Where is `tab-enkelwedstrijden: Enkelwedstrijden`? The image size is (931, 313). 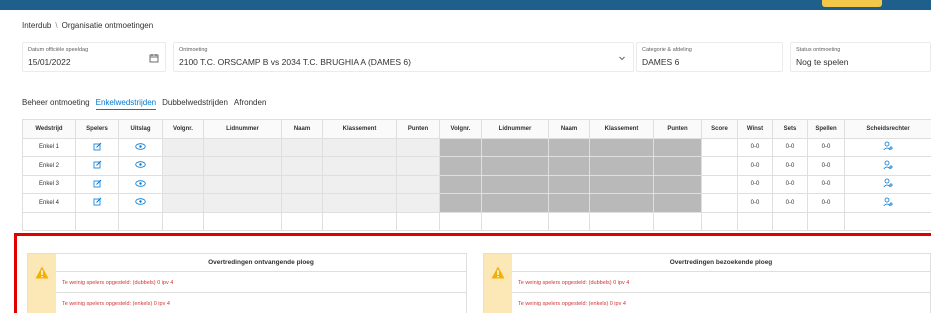 tab-enkelwedstrijden: Enkelwedstrijden is located at coordinates (126, 104).